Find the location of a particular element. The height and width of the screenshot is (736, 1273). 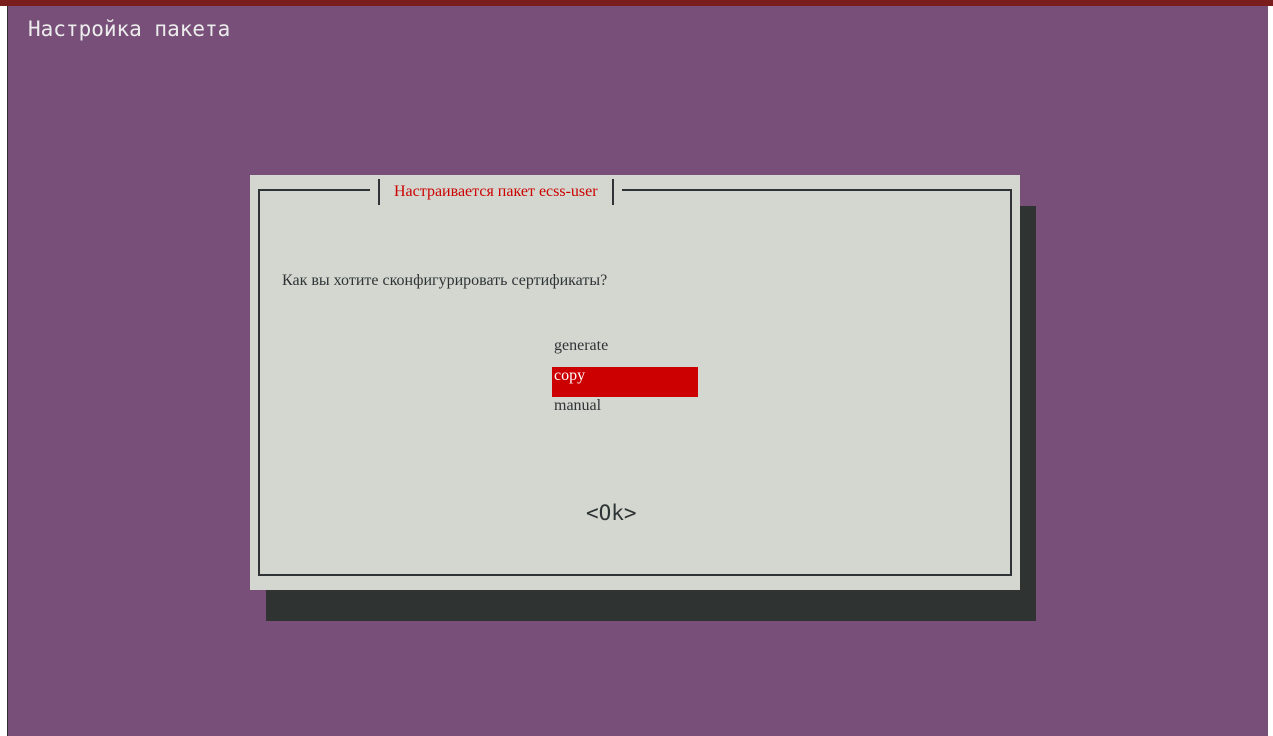

menu-option-generate: generate is located at coordinates (625, 352).